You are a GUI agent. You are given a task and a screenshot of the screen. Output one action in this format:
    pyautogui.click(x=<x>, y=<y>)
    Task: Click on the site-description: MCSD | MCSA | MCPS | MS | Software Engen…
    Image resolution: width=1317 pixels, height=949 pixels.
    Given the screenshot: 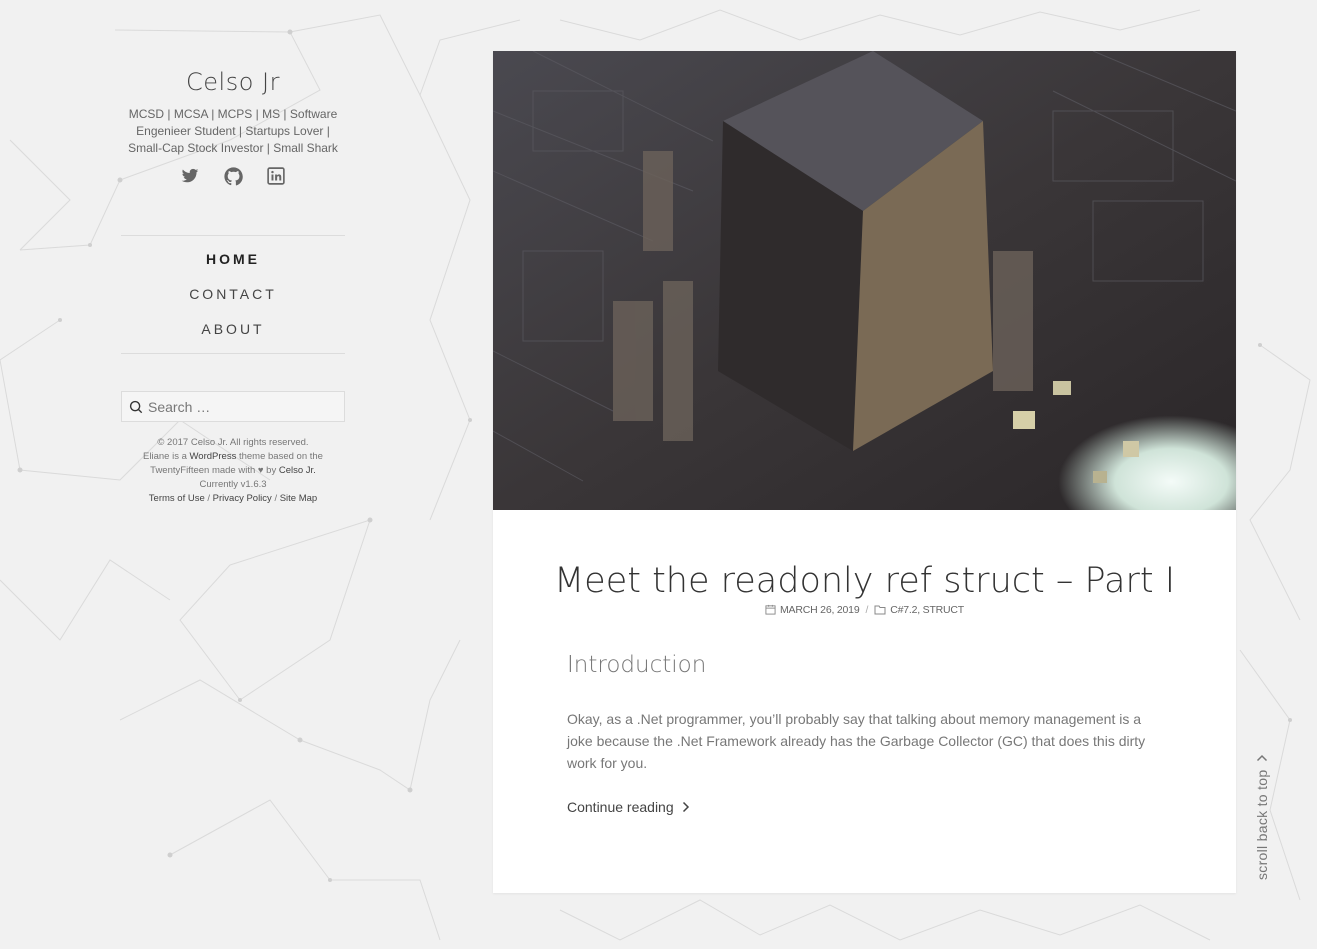 What is the action you would take?
    pyautogui.click(x=233, y=131)
    